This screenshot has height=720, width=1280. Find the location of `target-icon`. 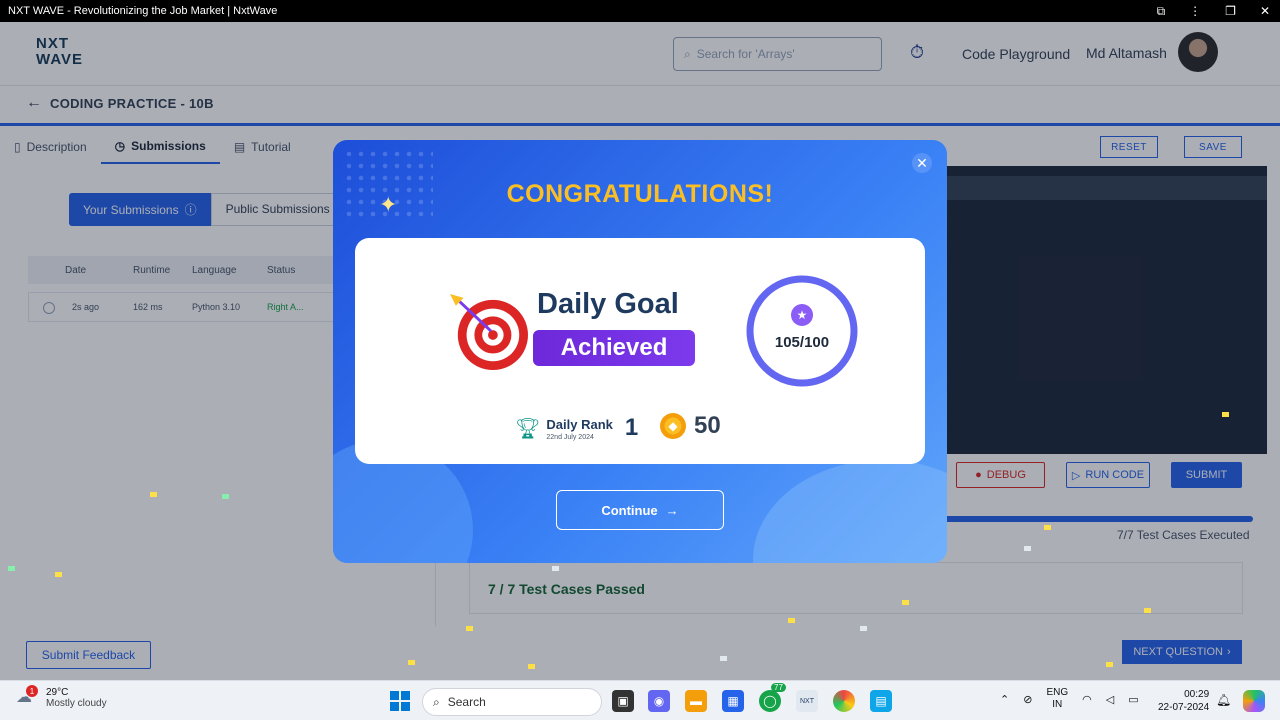

target-icon is located at coordinates (489, 332).